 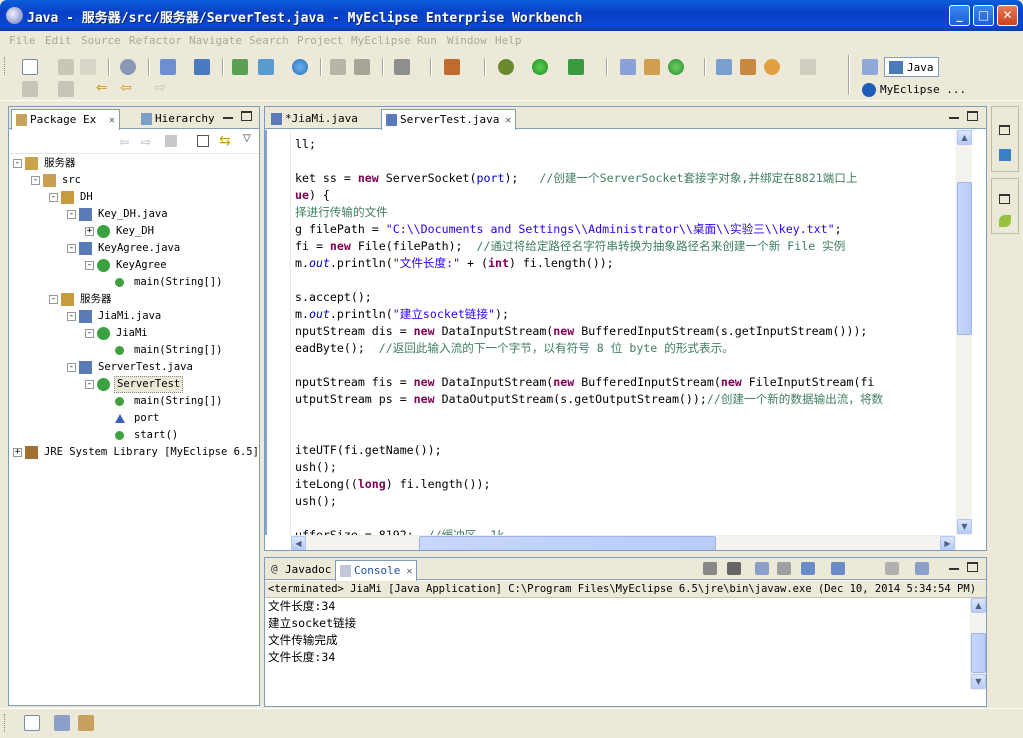 I want to click on menu-help: Help, so click(x=508, y=40).